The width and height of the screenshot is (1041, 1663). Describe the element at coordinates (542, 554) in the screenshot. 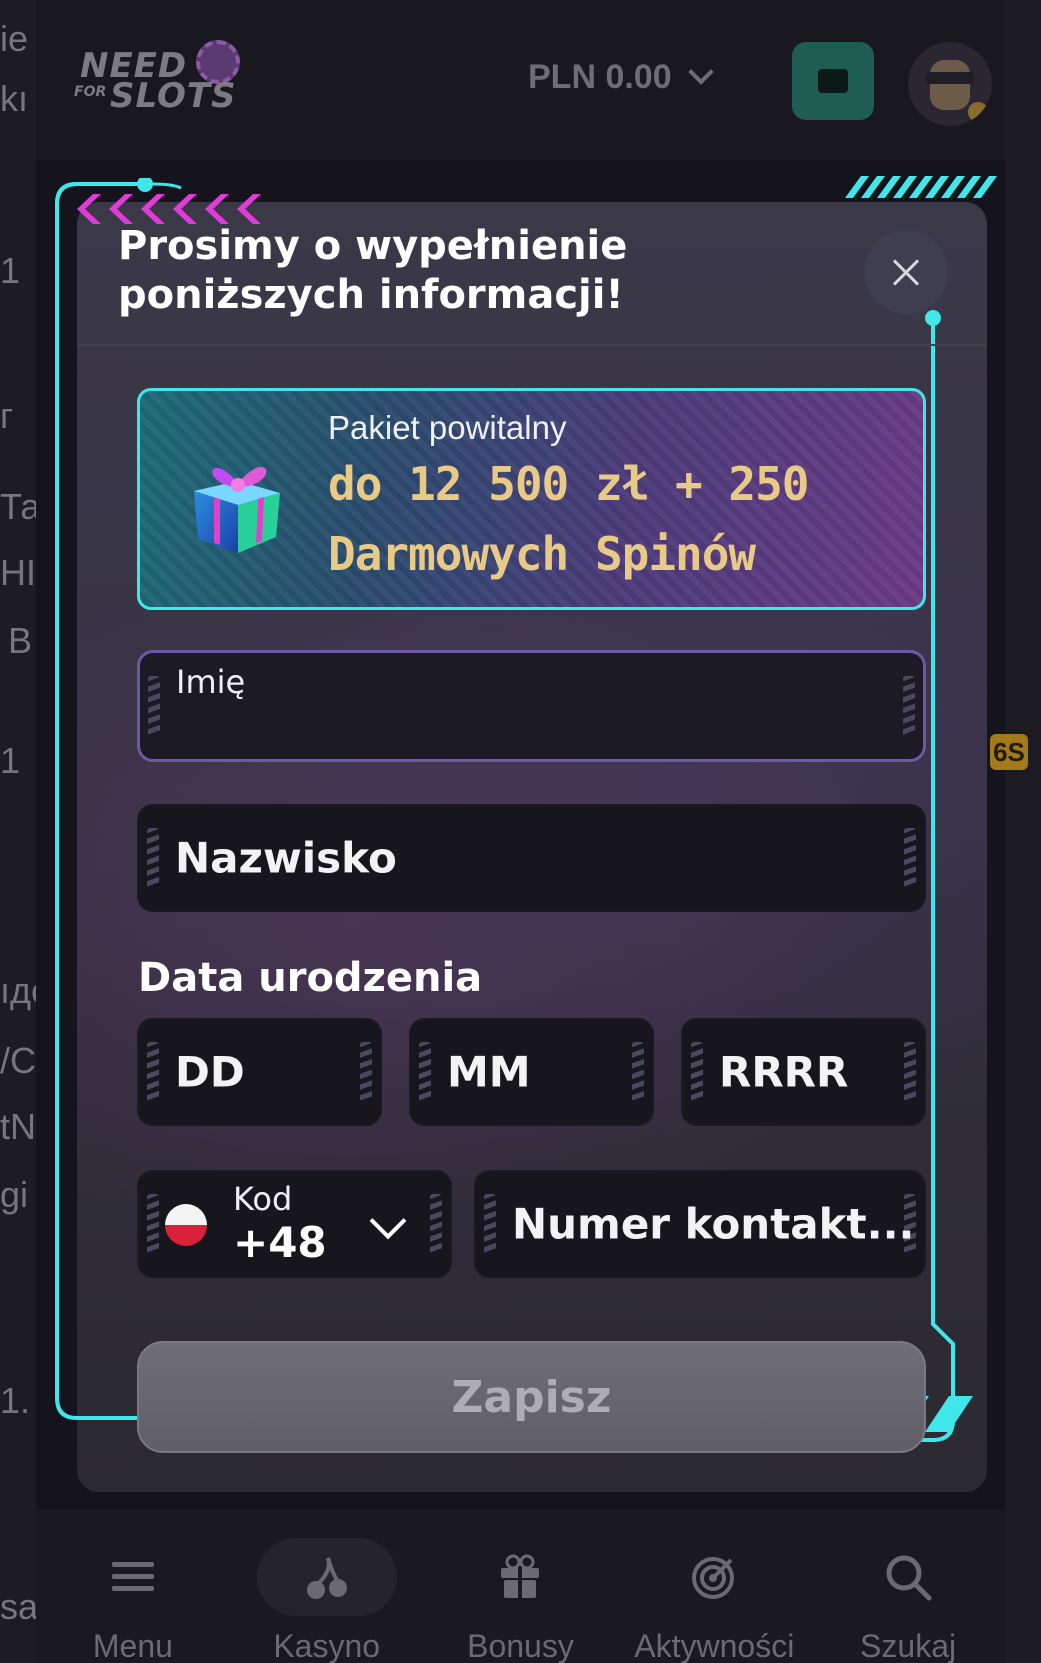

I see `promo-spins: Darmowych Spinów` at that location.